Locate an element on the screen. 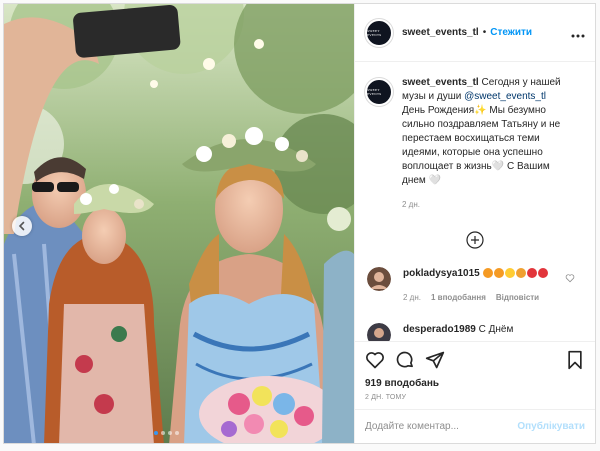 Image resolution: width=600 pixels, height=451 pixels. likes-count: 919 вподобань is located at coordinates (475, 383).